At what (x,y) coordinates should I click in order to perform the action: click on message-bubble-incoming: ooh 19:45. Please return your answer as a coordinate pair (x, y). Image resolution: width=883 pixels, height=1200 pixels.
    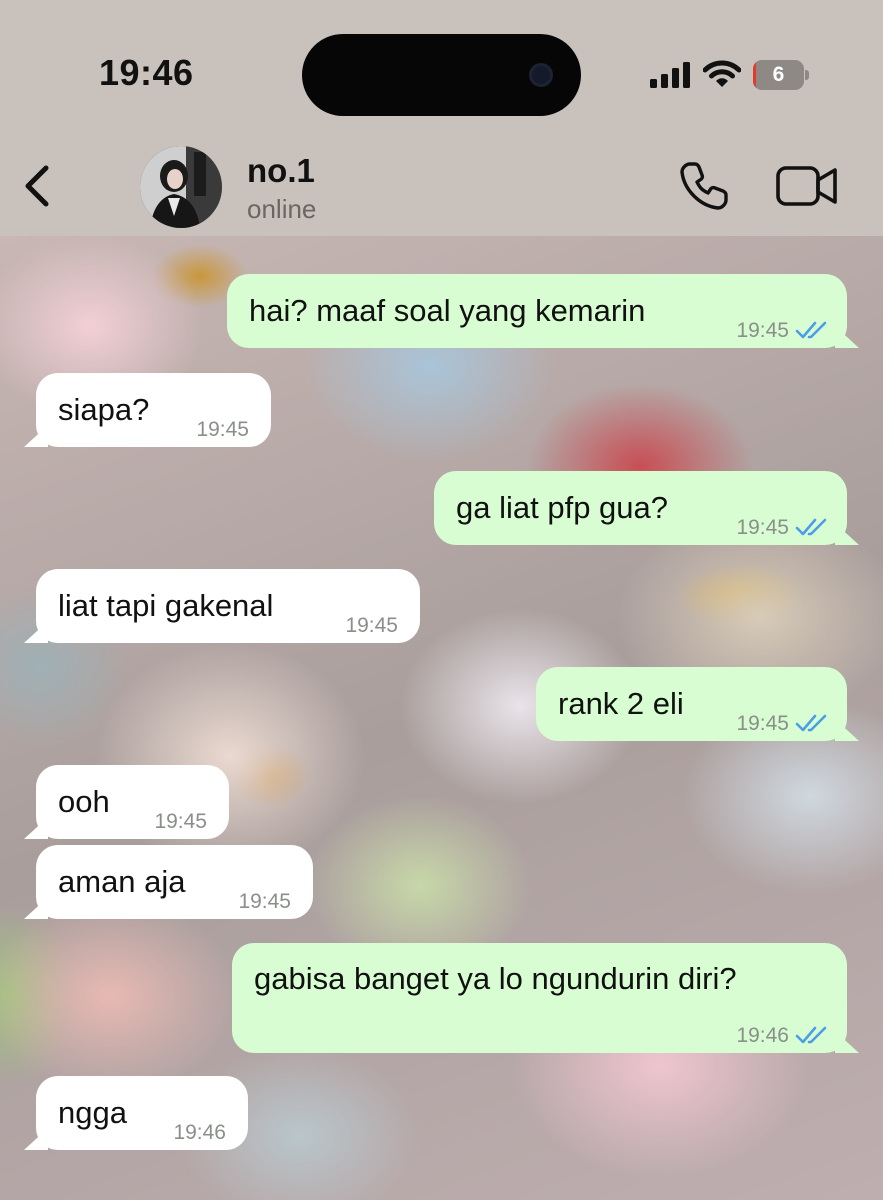
    Looking at the image, I should click on (126, 802).